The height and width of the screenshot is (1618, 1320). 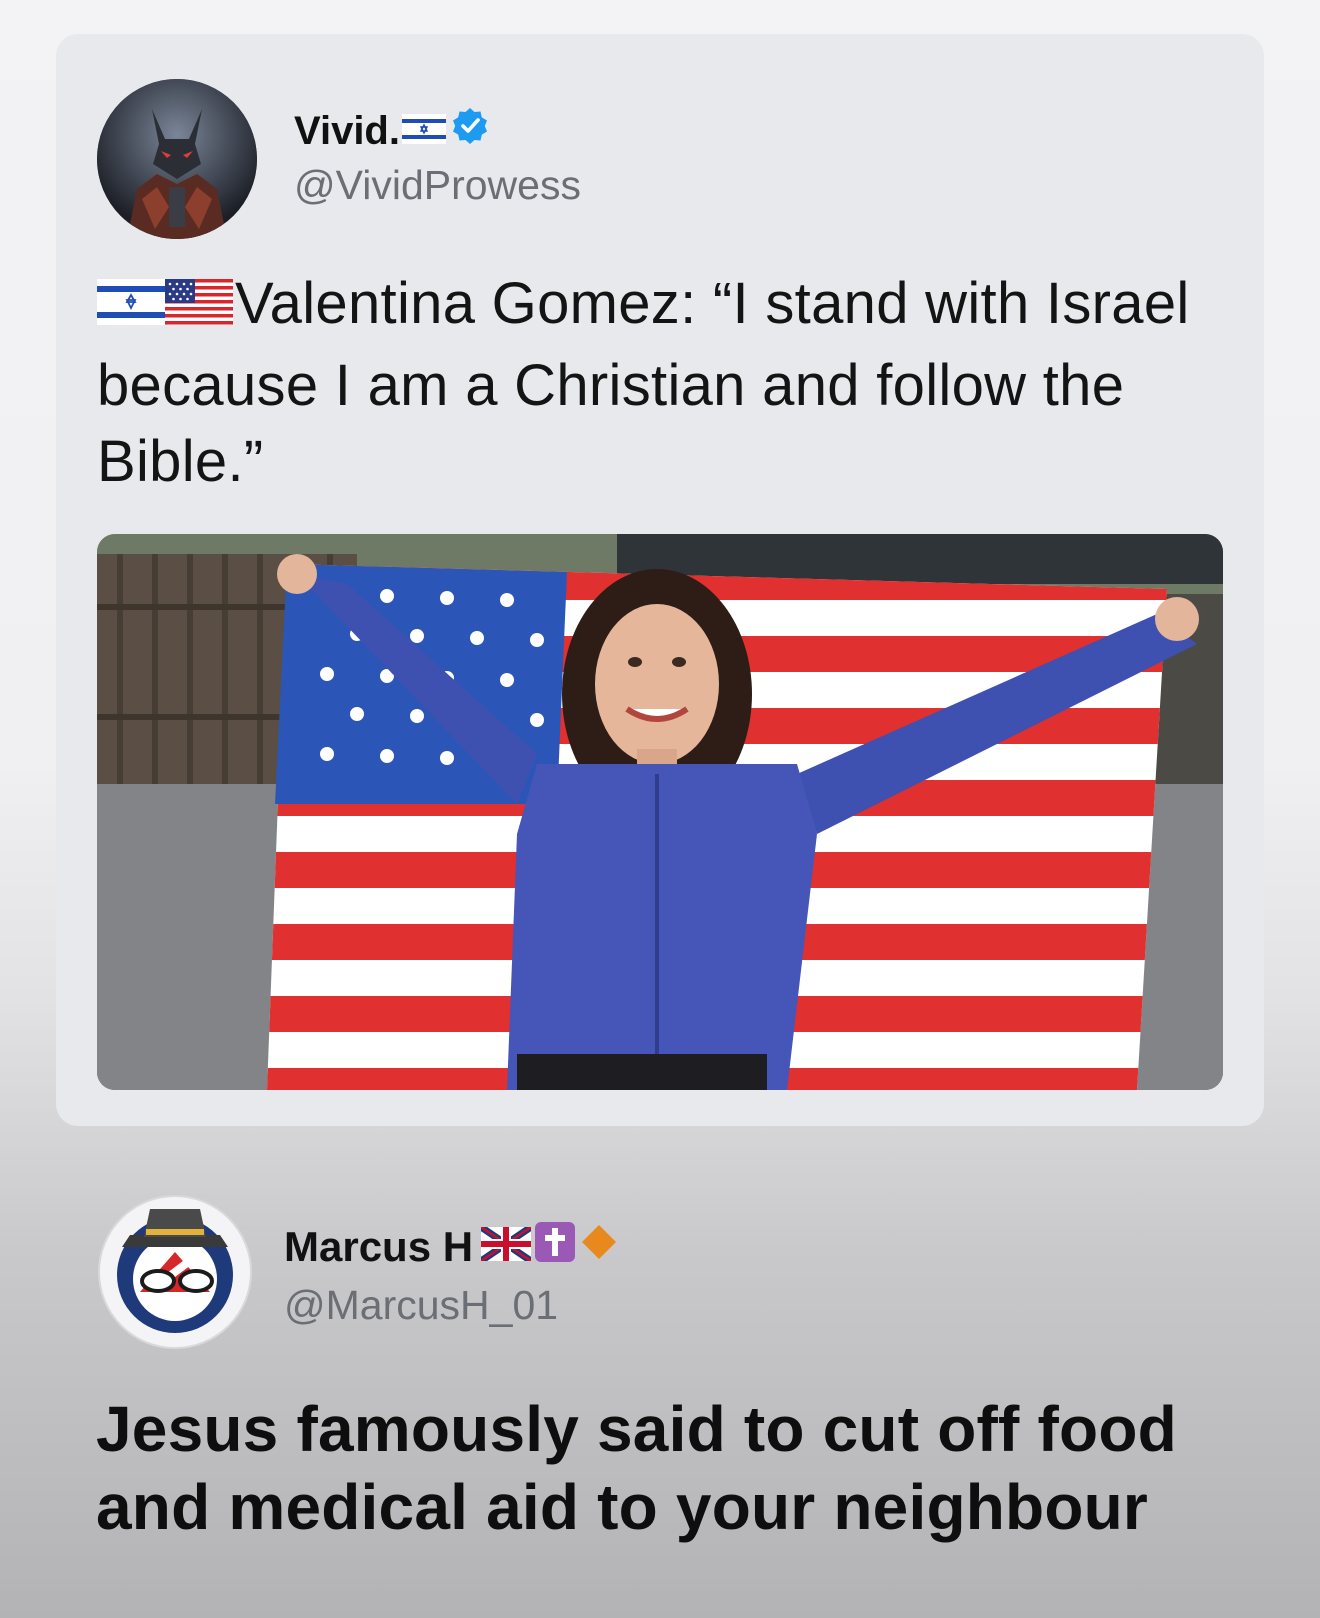 I want to click on uk-flag-icon, so click(x=506, y=1247).